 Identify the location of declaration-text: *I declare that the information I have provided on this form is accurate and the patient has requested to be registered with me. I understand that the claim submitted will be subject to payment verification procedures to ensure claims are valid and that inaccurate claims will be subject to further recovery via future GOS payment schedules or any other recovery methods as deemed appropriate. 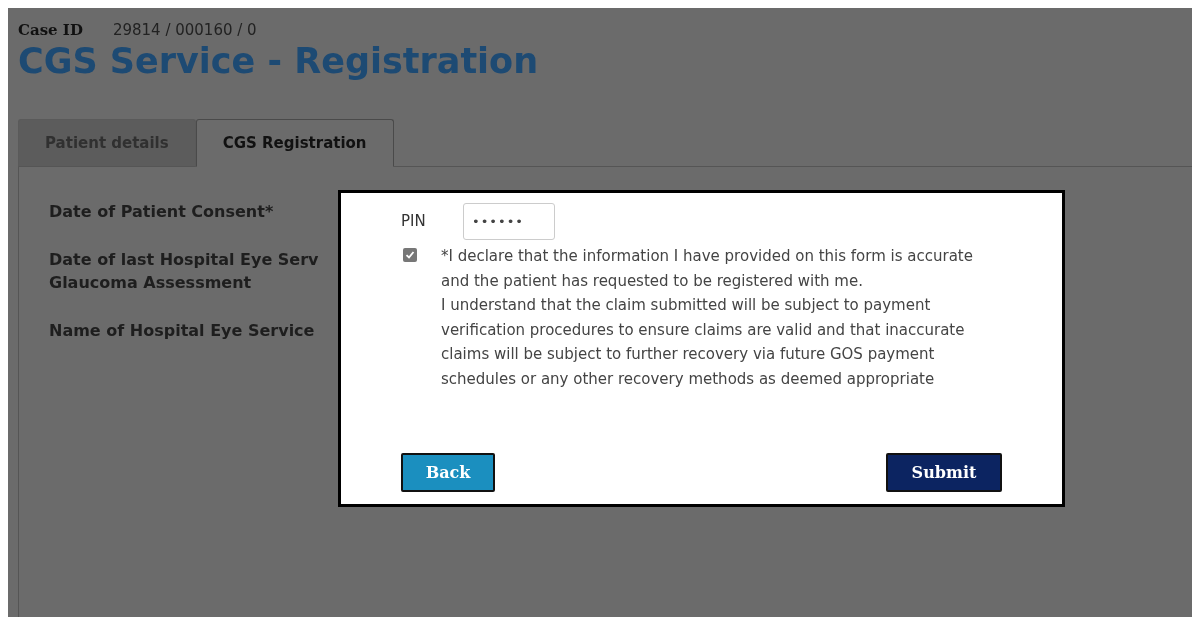
(707, 318).